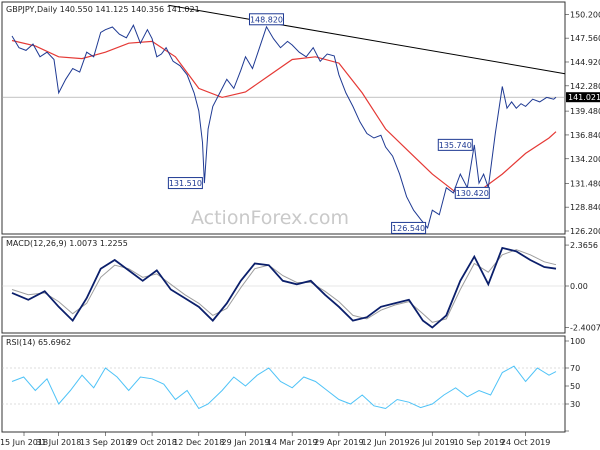 This screenshot has width=600, height=450. I want to click on x-tick-label: 10 Sep 2019, so click(479, 442).